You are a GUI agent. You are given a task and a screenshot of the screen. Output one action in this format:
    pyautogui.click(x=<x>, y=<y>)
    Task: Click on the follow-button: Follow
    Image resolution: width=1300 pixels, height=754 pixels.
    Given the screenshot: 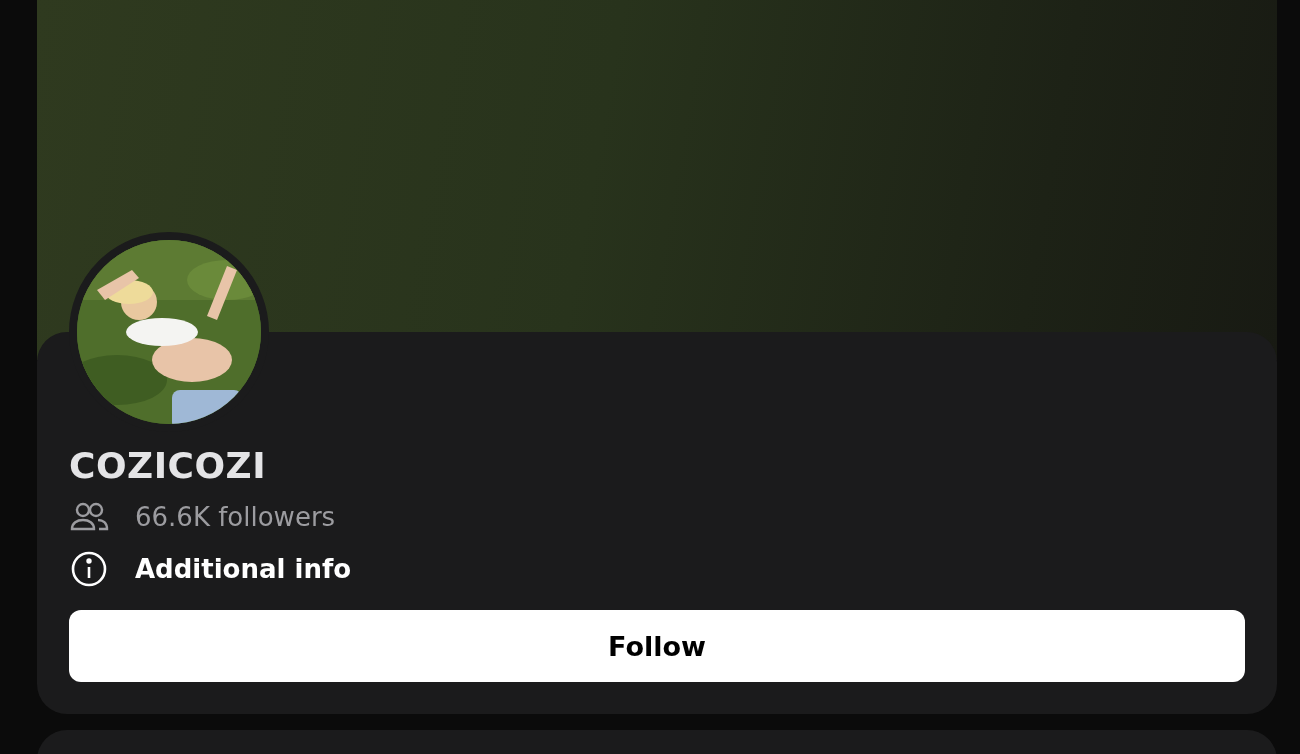 What is the action you would take?
    pyautogui.click(x=657, y=646)
    